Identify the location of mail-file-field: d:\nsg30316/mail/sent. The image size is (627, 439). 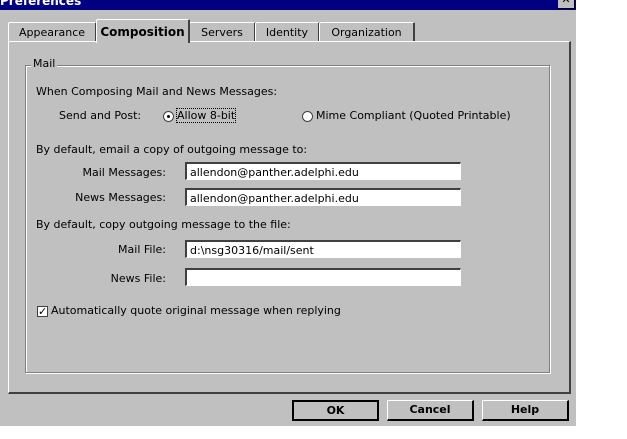
(323, 249).